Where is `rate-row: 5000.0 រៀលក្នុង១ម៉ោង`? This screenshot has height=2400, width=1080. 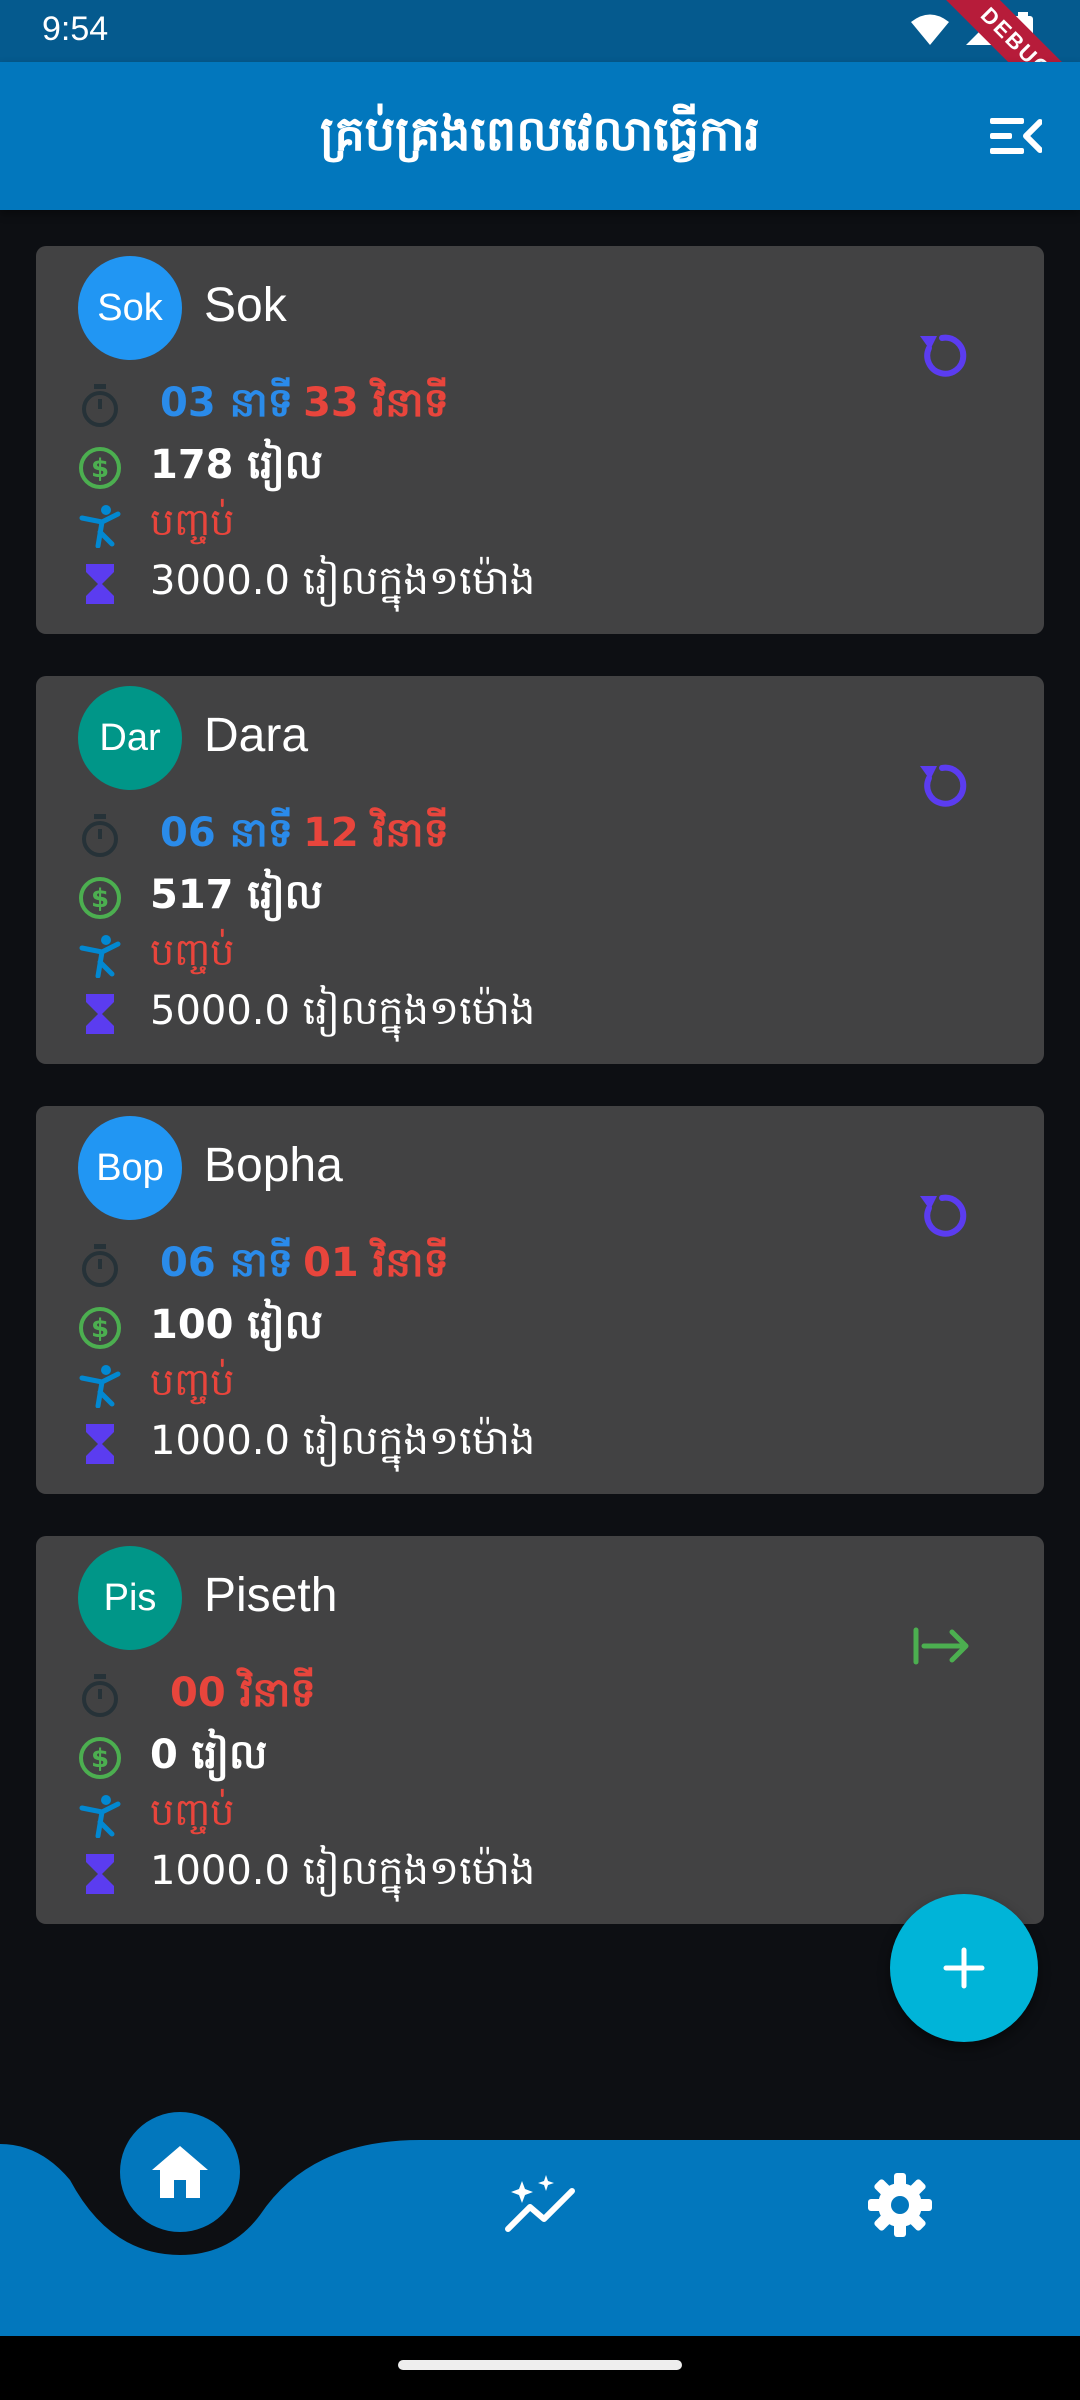 rate-row: 5000.0 រៀលក្នុង១ម៉ោង is located at coordinates (306, 1014).